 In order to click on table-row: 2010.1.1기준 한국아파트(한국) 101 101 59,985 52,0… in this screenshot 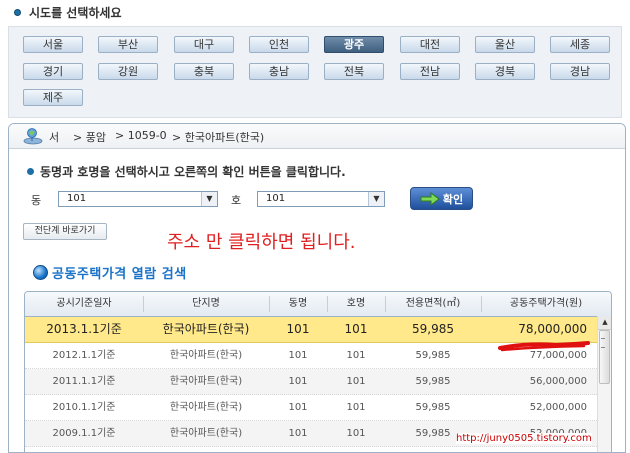, I will do `click(311, 408)`.